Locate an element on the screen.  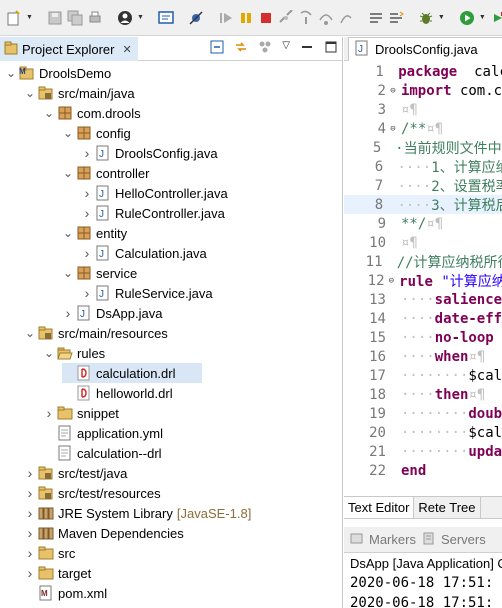
code-token: /** is located at coordinates (414, 128).